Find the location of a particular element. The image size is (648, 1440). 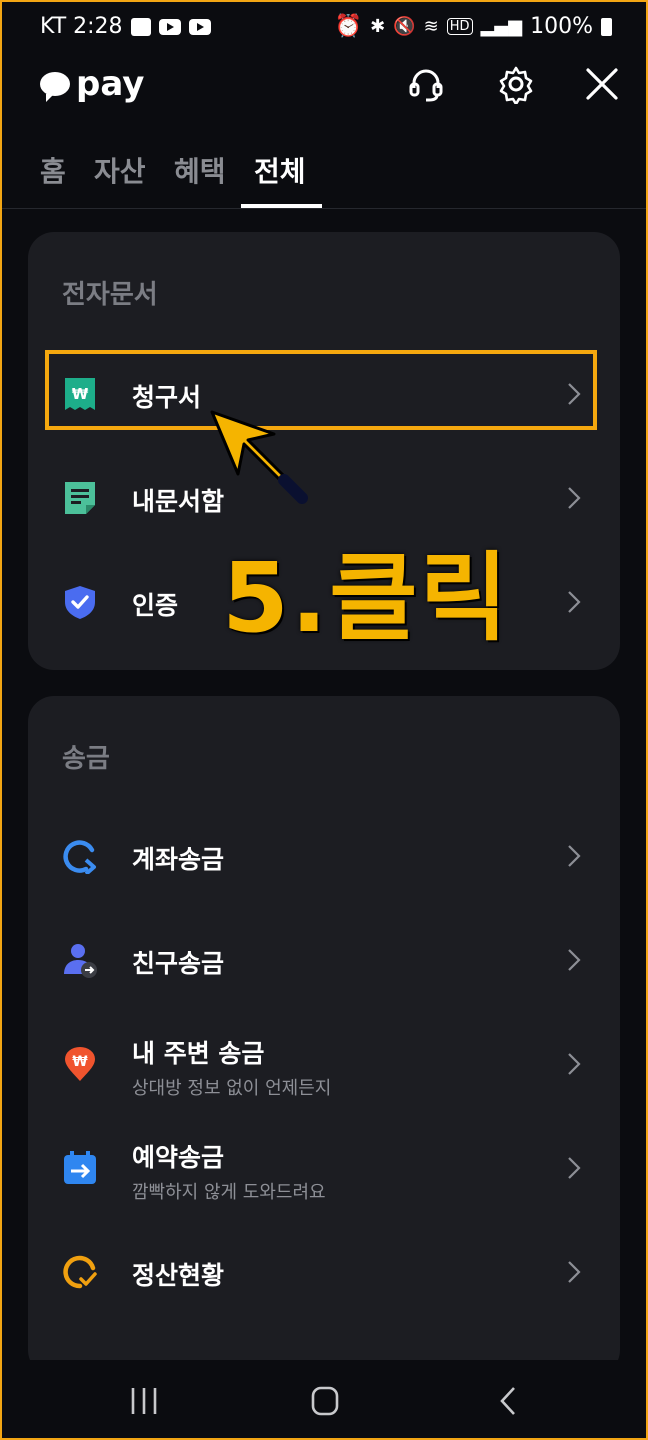

battery-percent: 100% is located at coordinates (561, 26).